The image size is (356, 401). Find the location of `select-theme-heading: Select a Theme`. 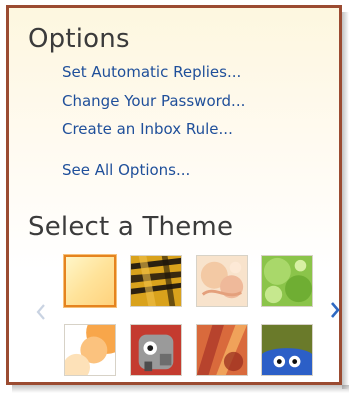

select-theme-heading: Select a Theme is located at coordinates (131, 227).